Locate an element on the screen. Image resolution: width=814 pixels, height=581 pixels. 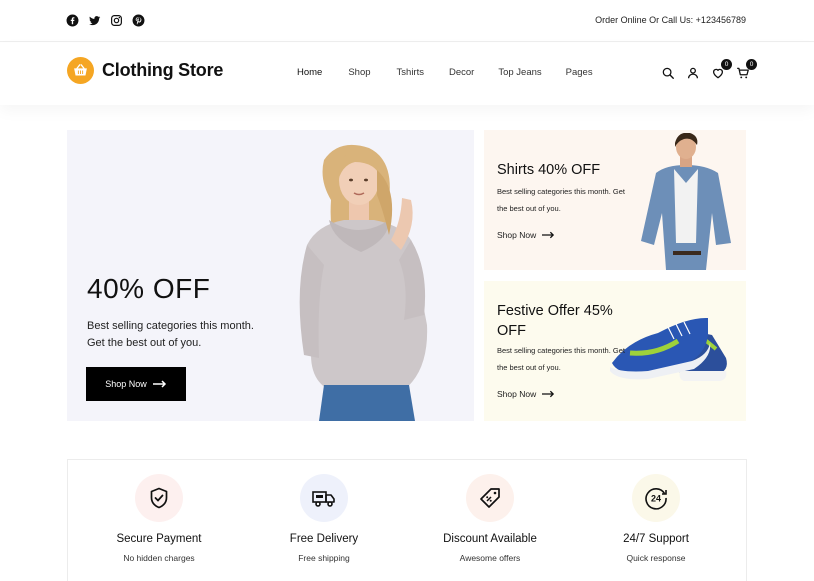
twitter-icon is located at coordinates (94, 20).